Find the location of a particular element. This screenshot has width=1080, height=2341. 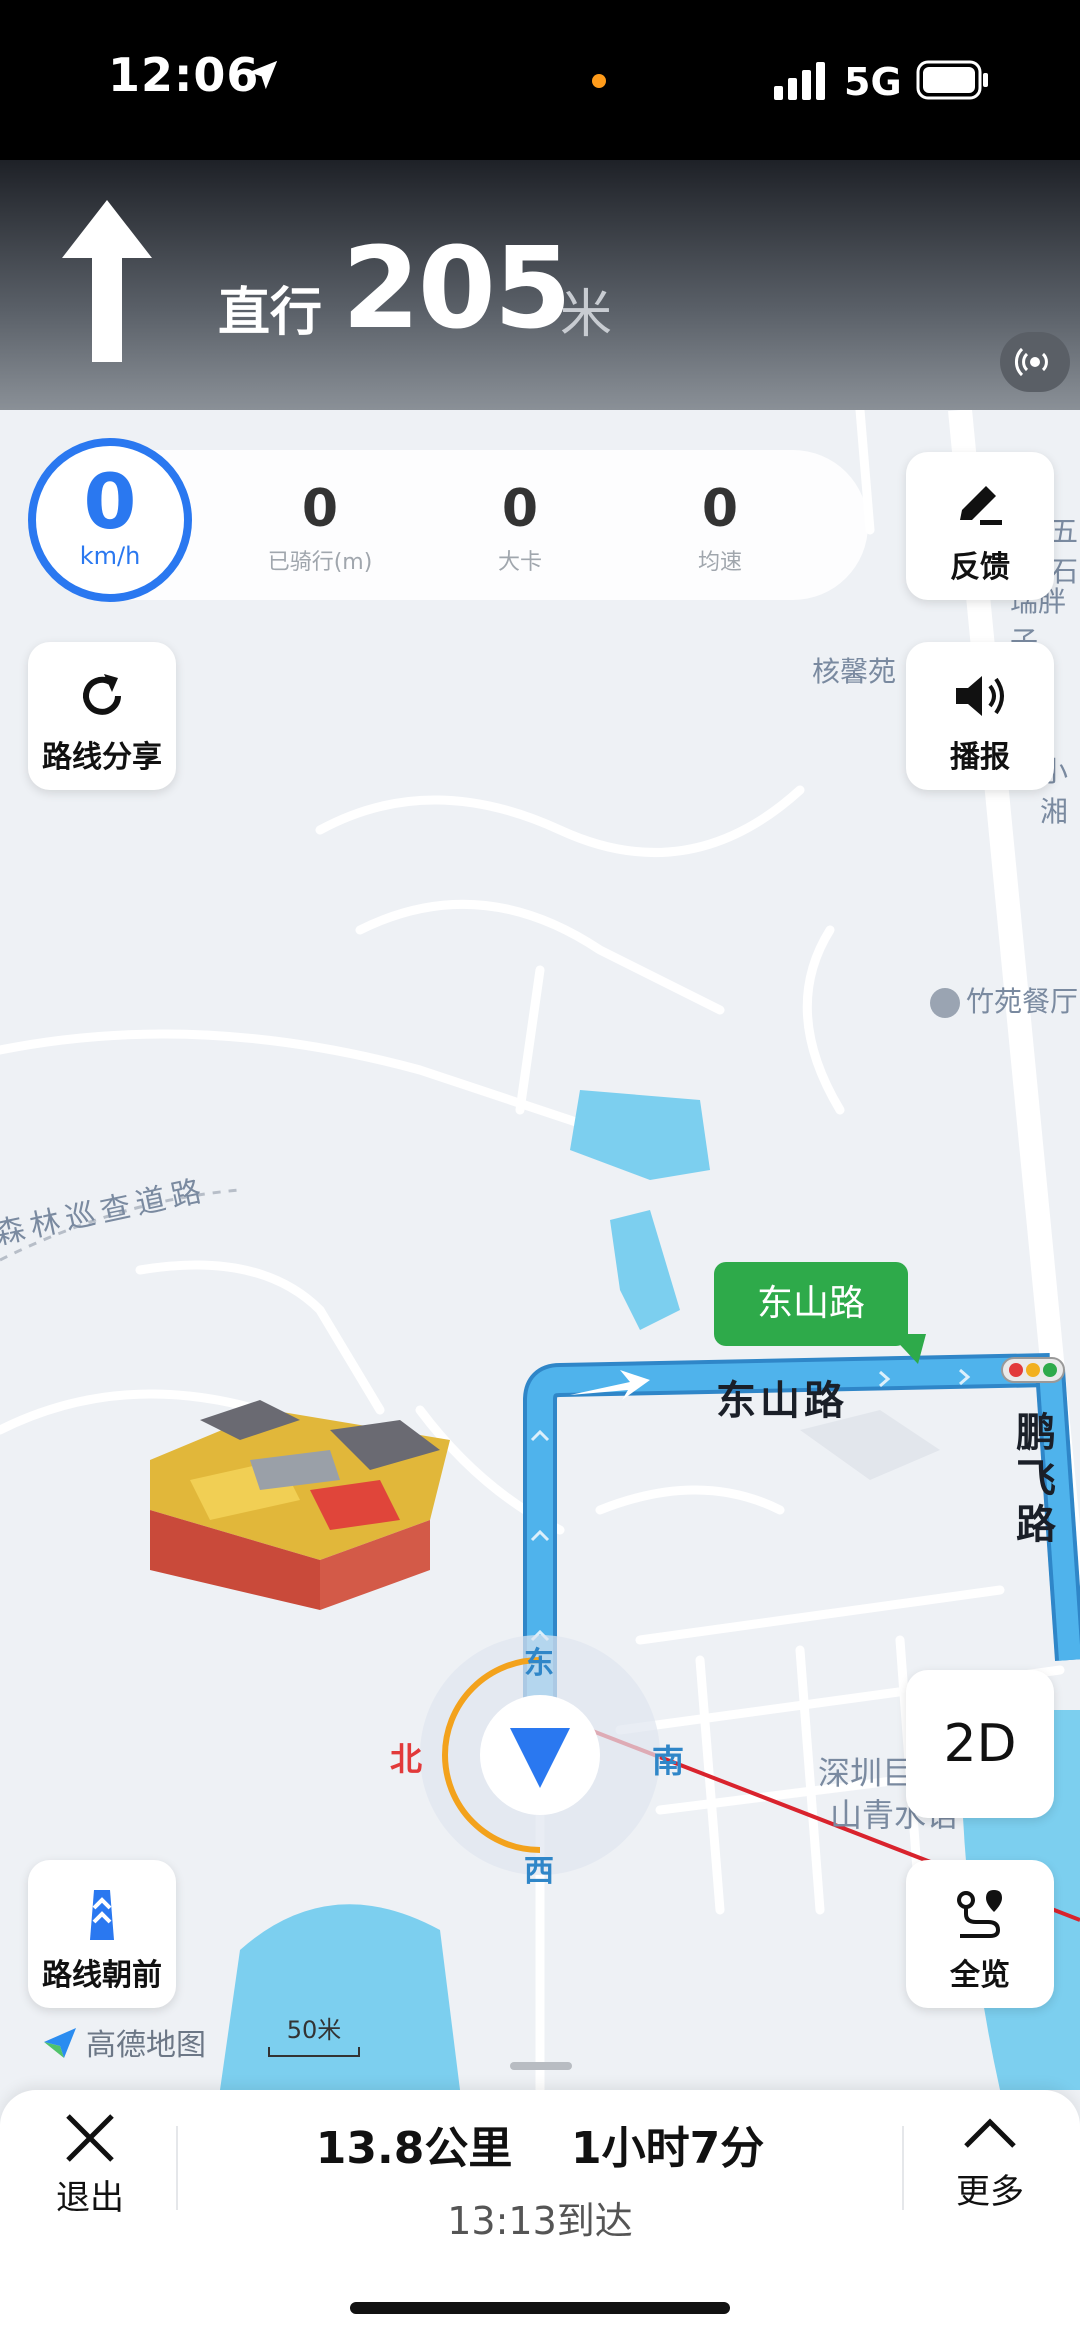

exit-label: 退出 is located at coordinates (90, 2198).